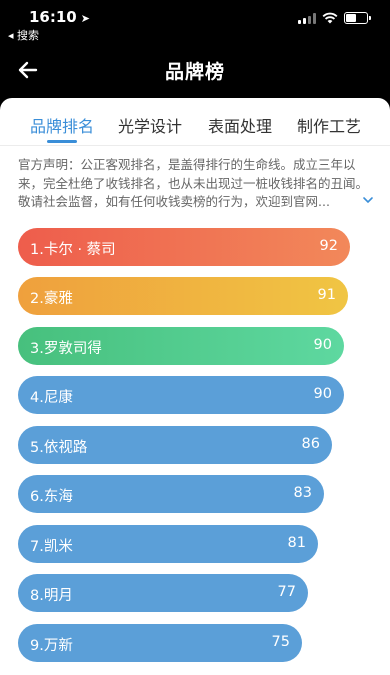 The image size is (390, 675). Describe the element at coordinates (328, 246) in the screenshot. I see `ranking-score: 92` at that location.